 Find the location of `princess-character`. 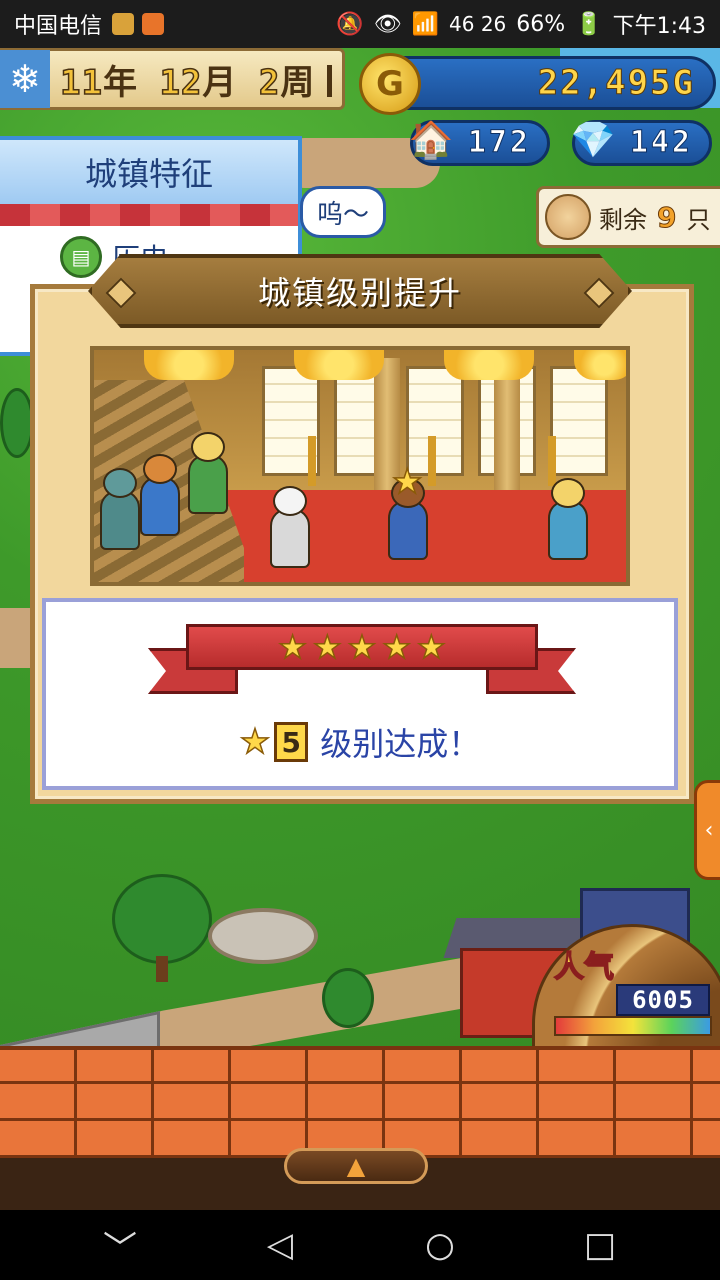

princess-character is located at coordinates (568, 530).